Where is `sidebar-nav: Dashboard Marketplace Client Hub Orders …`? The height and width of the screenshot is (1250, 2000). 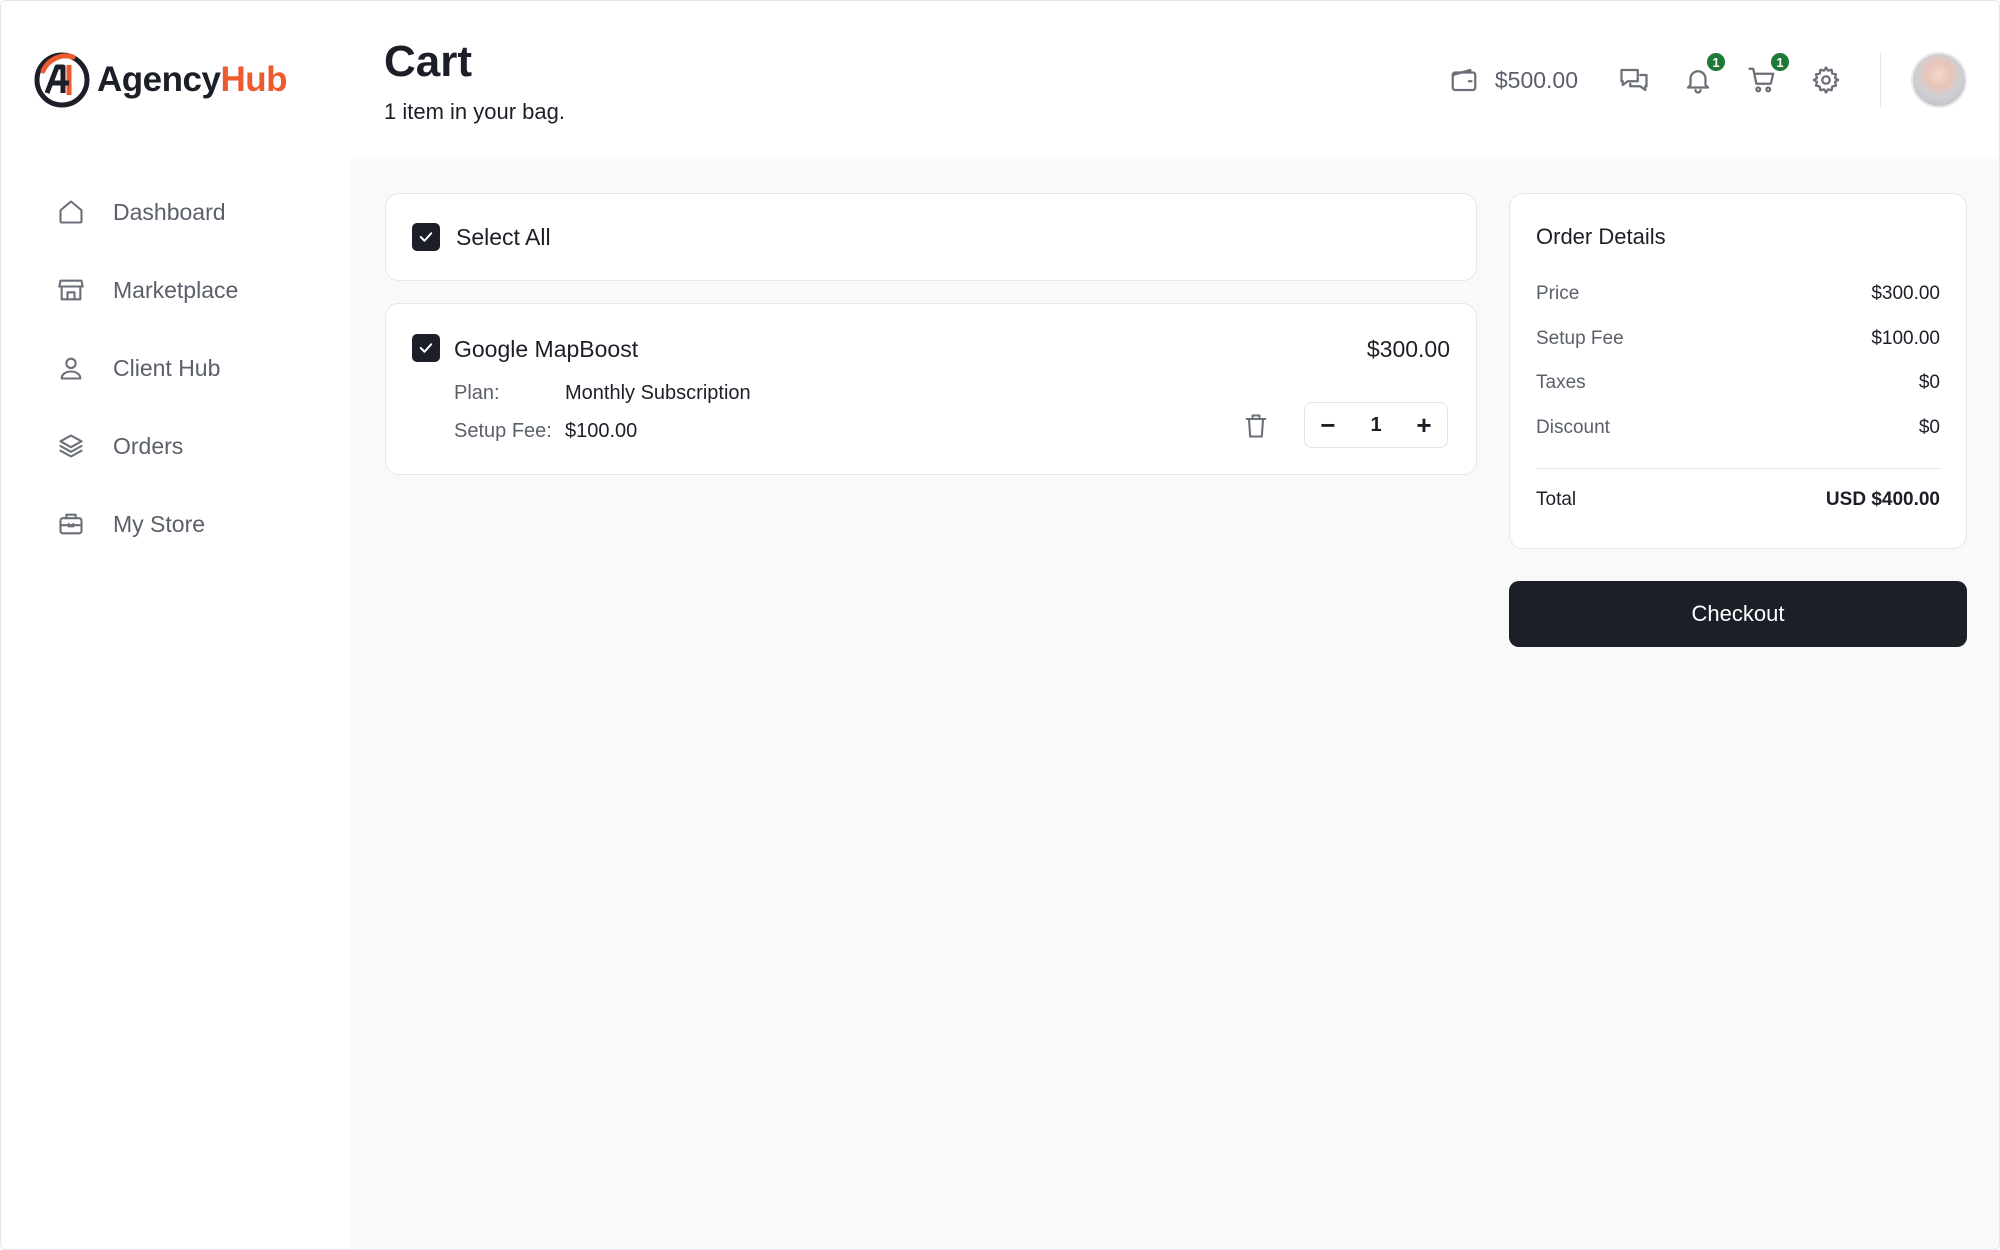
sidebar-nav: Dashboard Marketplace Client Hub Orders … is located at coordinates (147, 368).